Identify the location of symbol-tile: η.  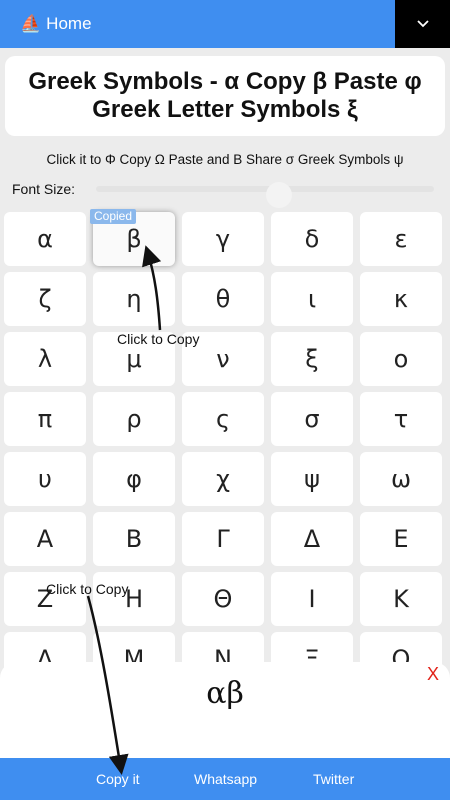
(134, 299).